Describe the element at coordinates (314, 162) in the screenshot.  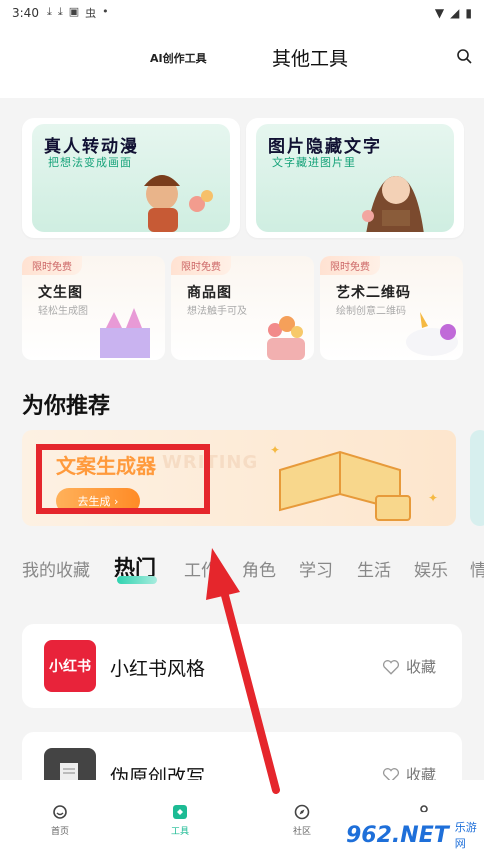
I see `card-subtitle: 文字藏进图片里` at that location.